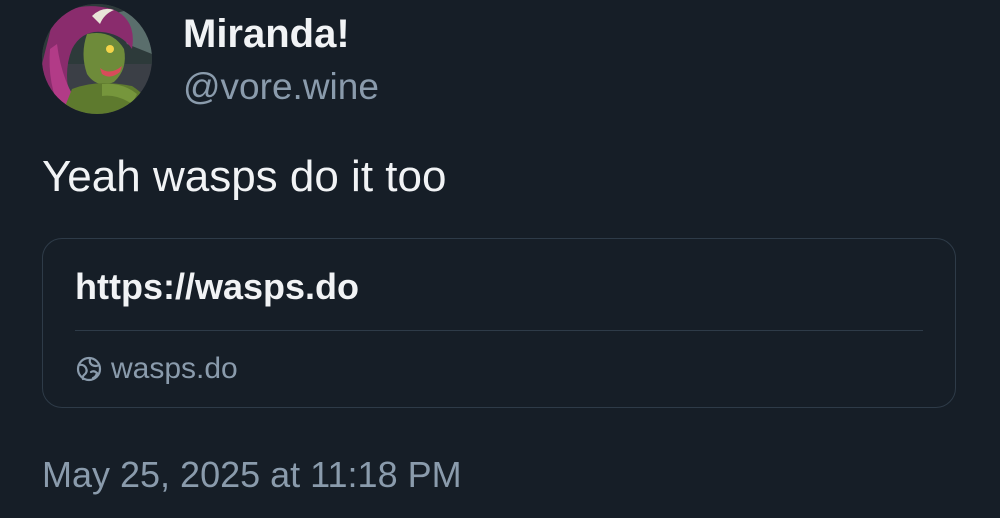 The image size is (1000, 518). I want to click on avatar-image, so click(97, 59).